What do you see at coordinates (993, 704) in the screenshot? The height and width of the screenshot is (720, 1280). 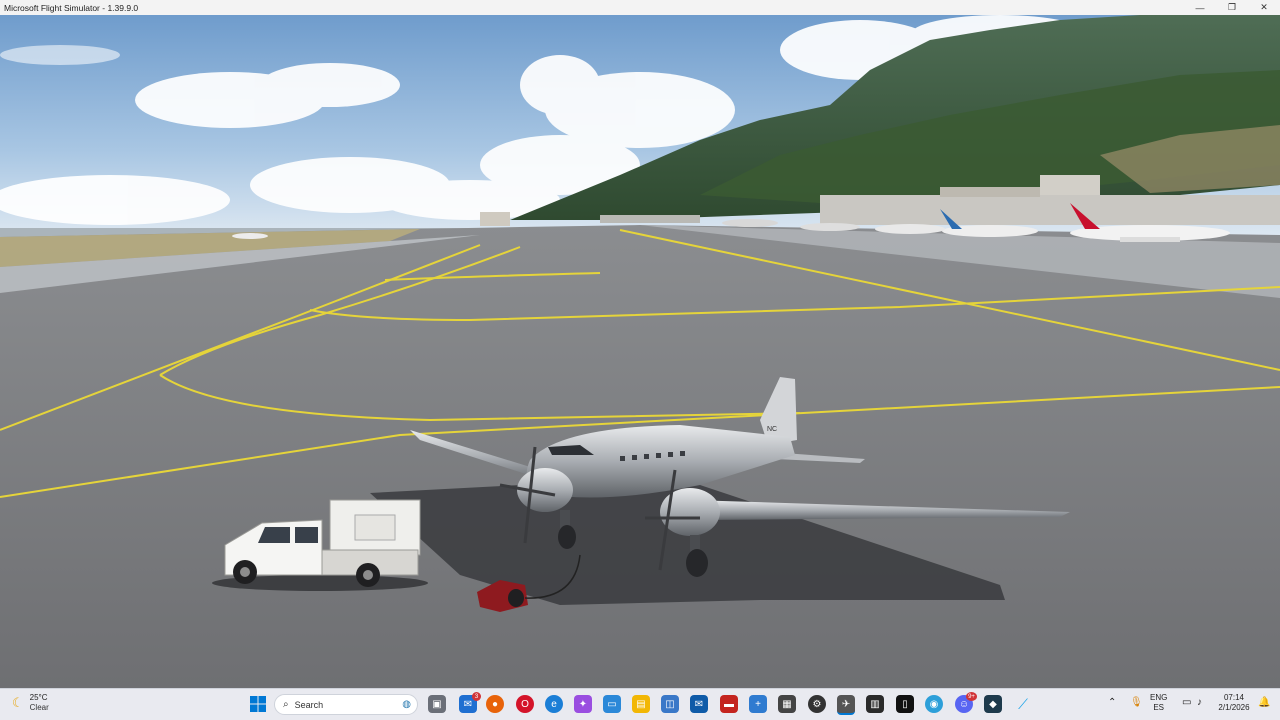 I see `game-app-icon: ◆` at bounding box center [993, 704].